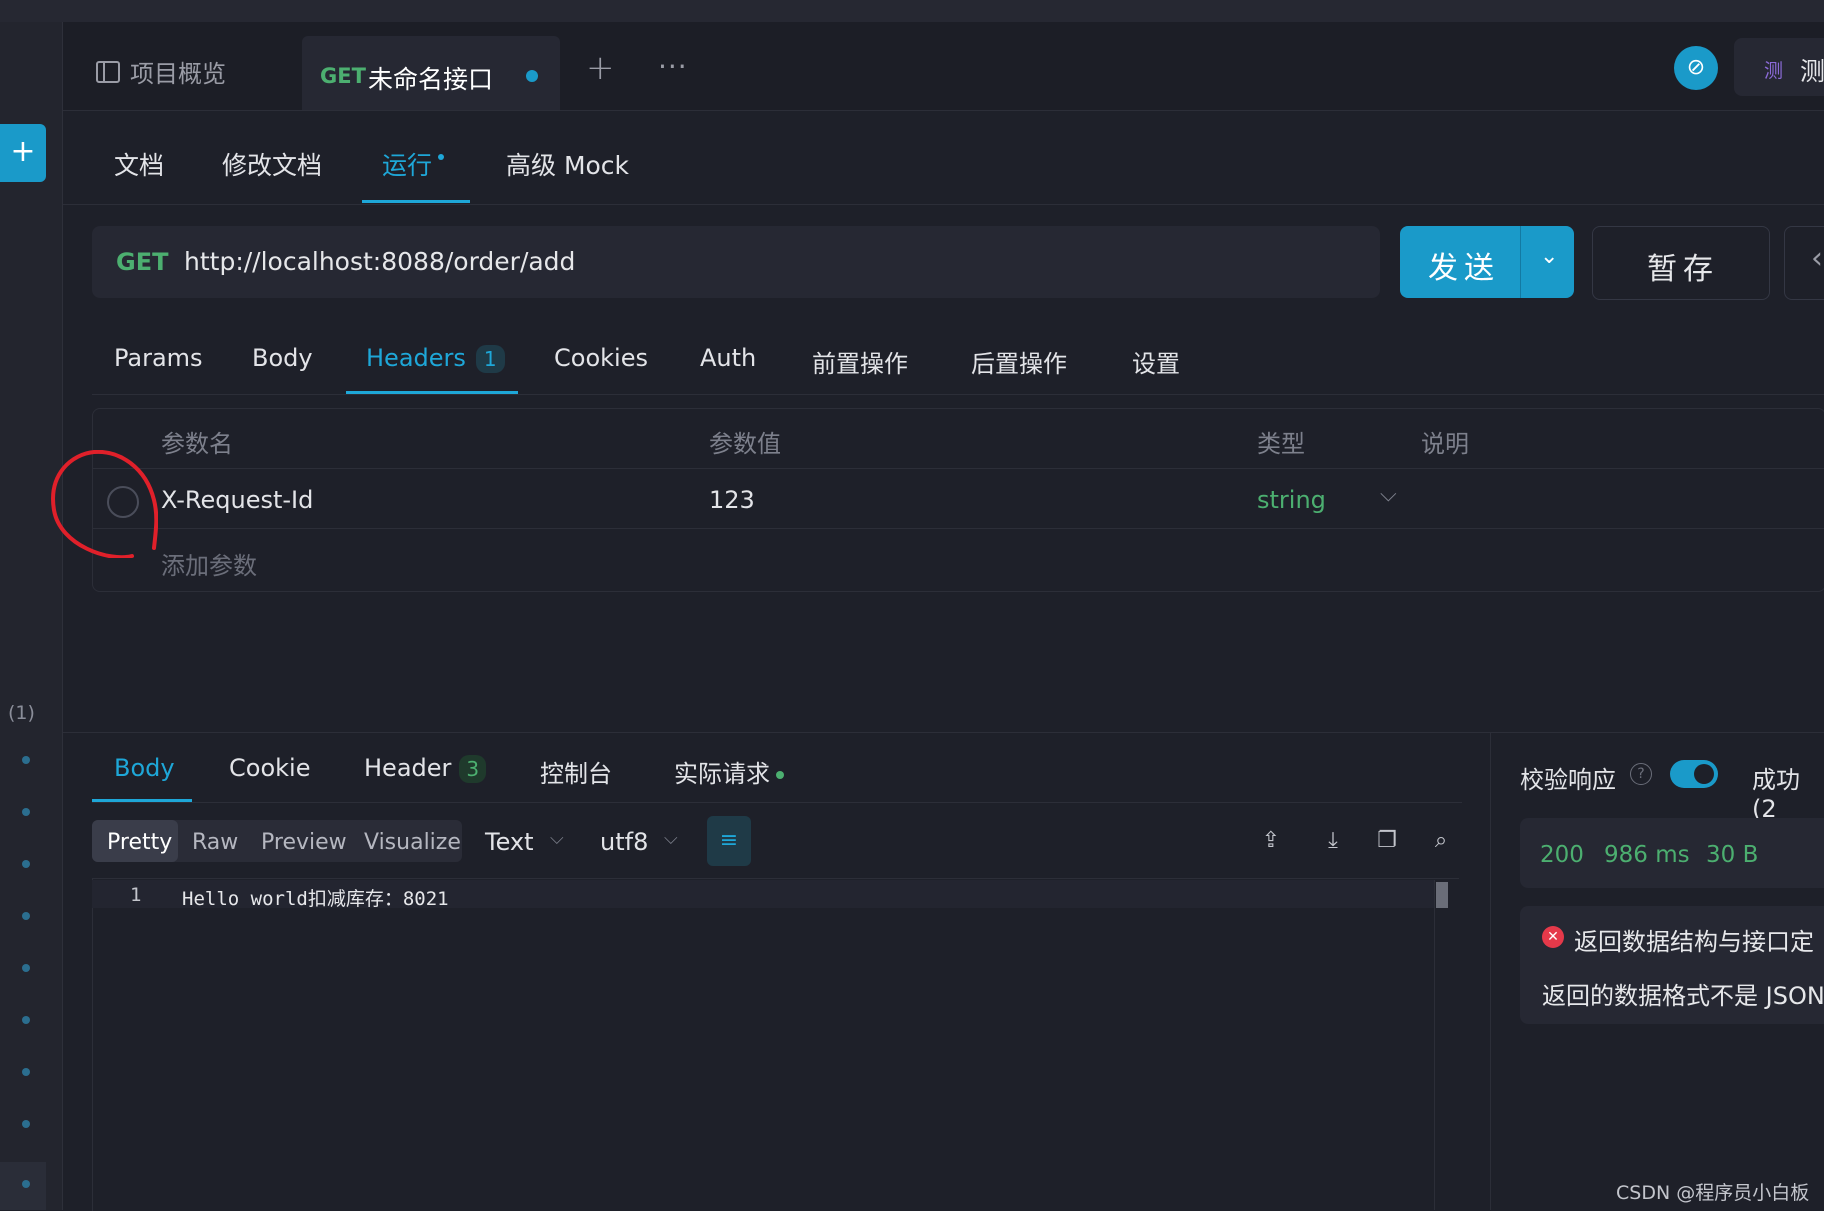  What do you see at coordinates (1694, 774) in the screenshot?
I see `verify-toggle` at bounding box center [1694, 774].